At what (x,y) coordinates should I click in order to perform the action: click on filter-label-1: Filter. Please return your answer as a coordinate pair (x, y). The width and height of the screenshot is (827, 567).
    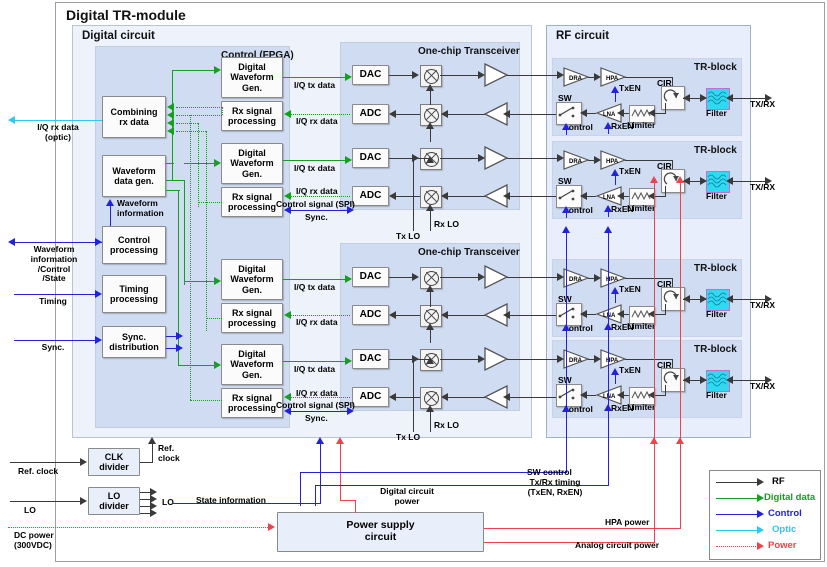
    Looking at the image, I should click on (716, 113).